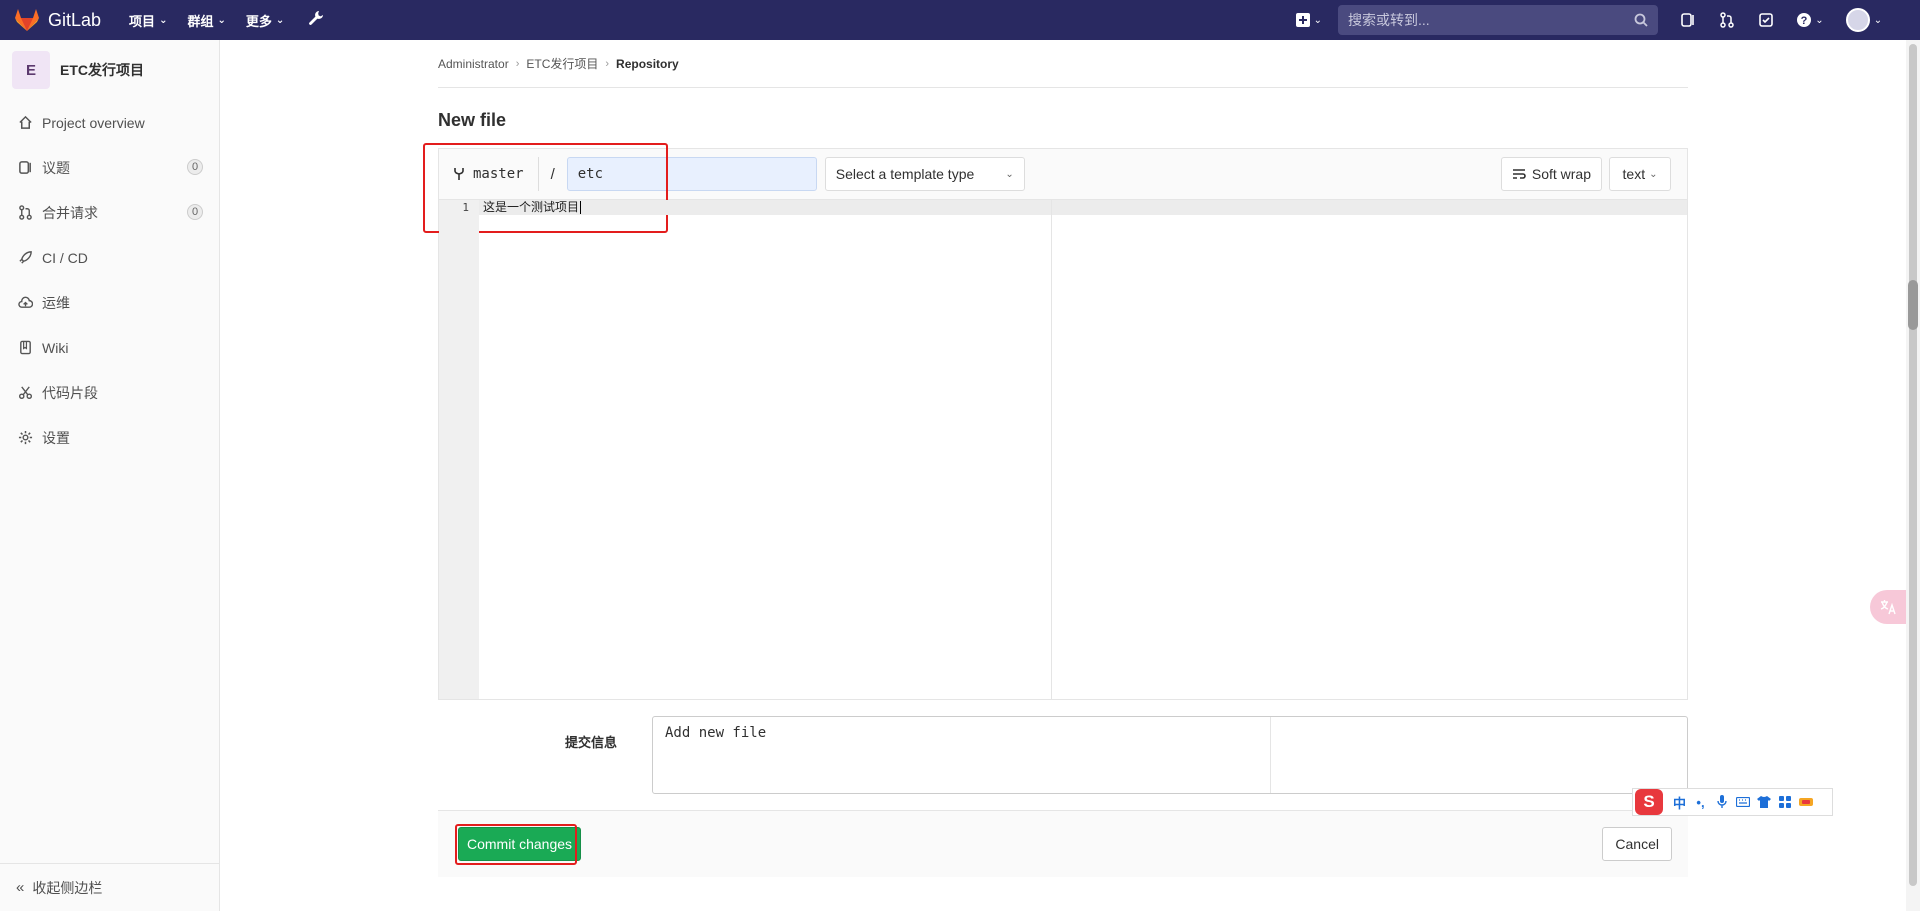 The image size is (1920, 911). What do you see at coordinates (25, 123) in the screenshot?
I see `home-icon` at bounding box center [25, 123].